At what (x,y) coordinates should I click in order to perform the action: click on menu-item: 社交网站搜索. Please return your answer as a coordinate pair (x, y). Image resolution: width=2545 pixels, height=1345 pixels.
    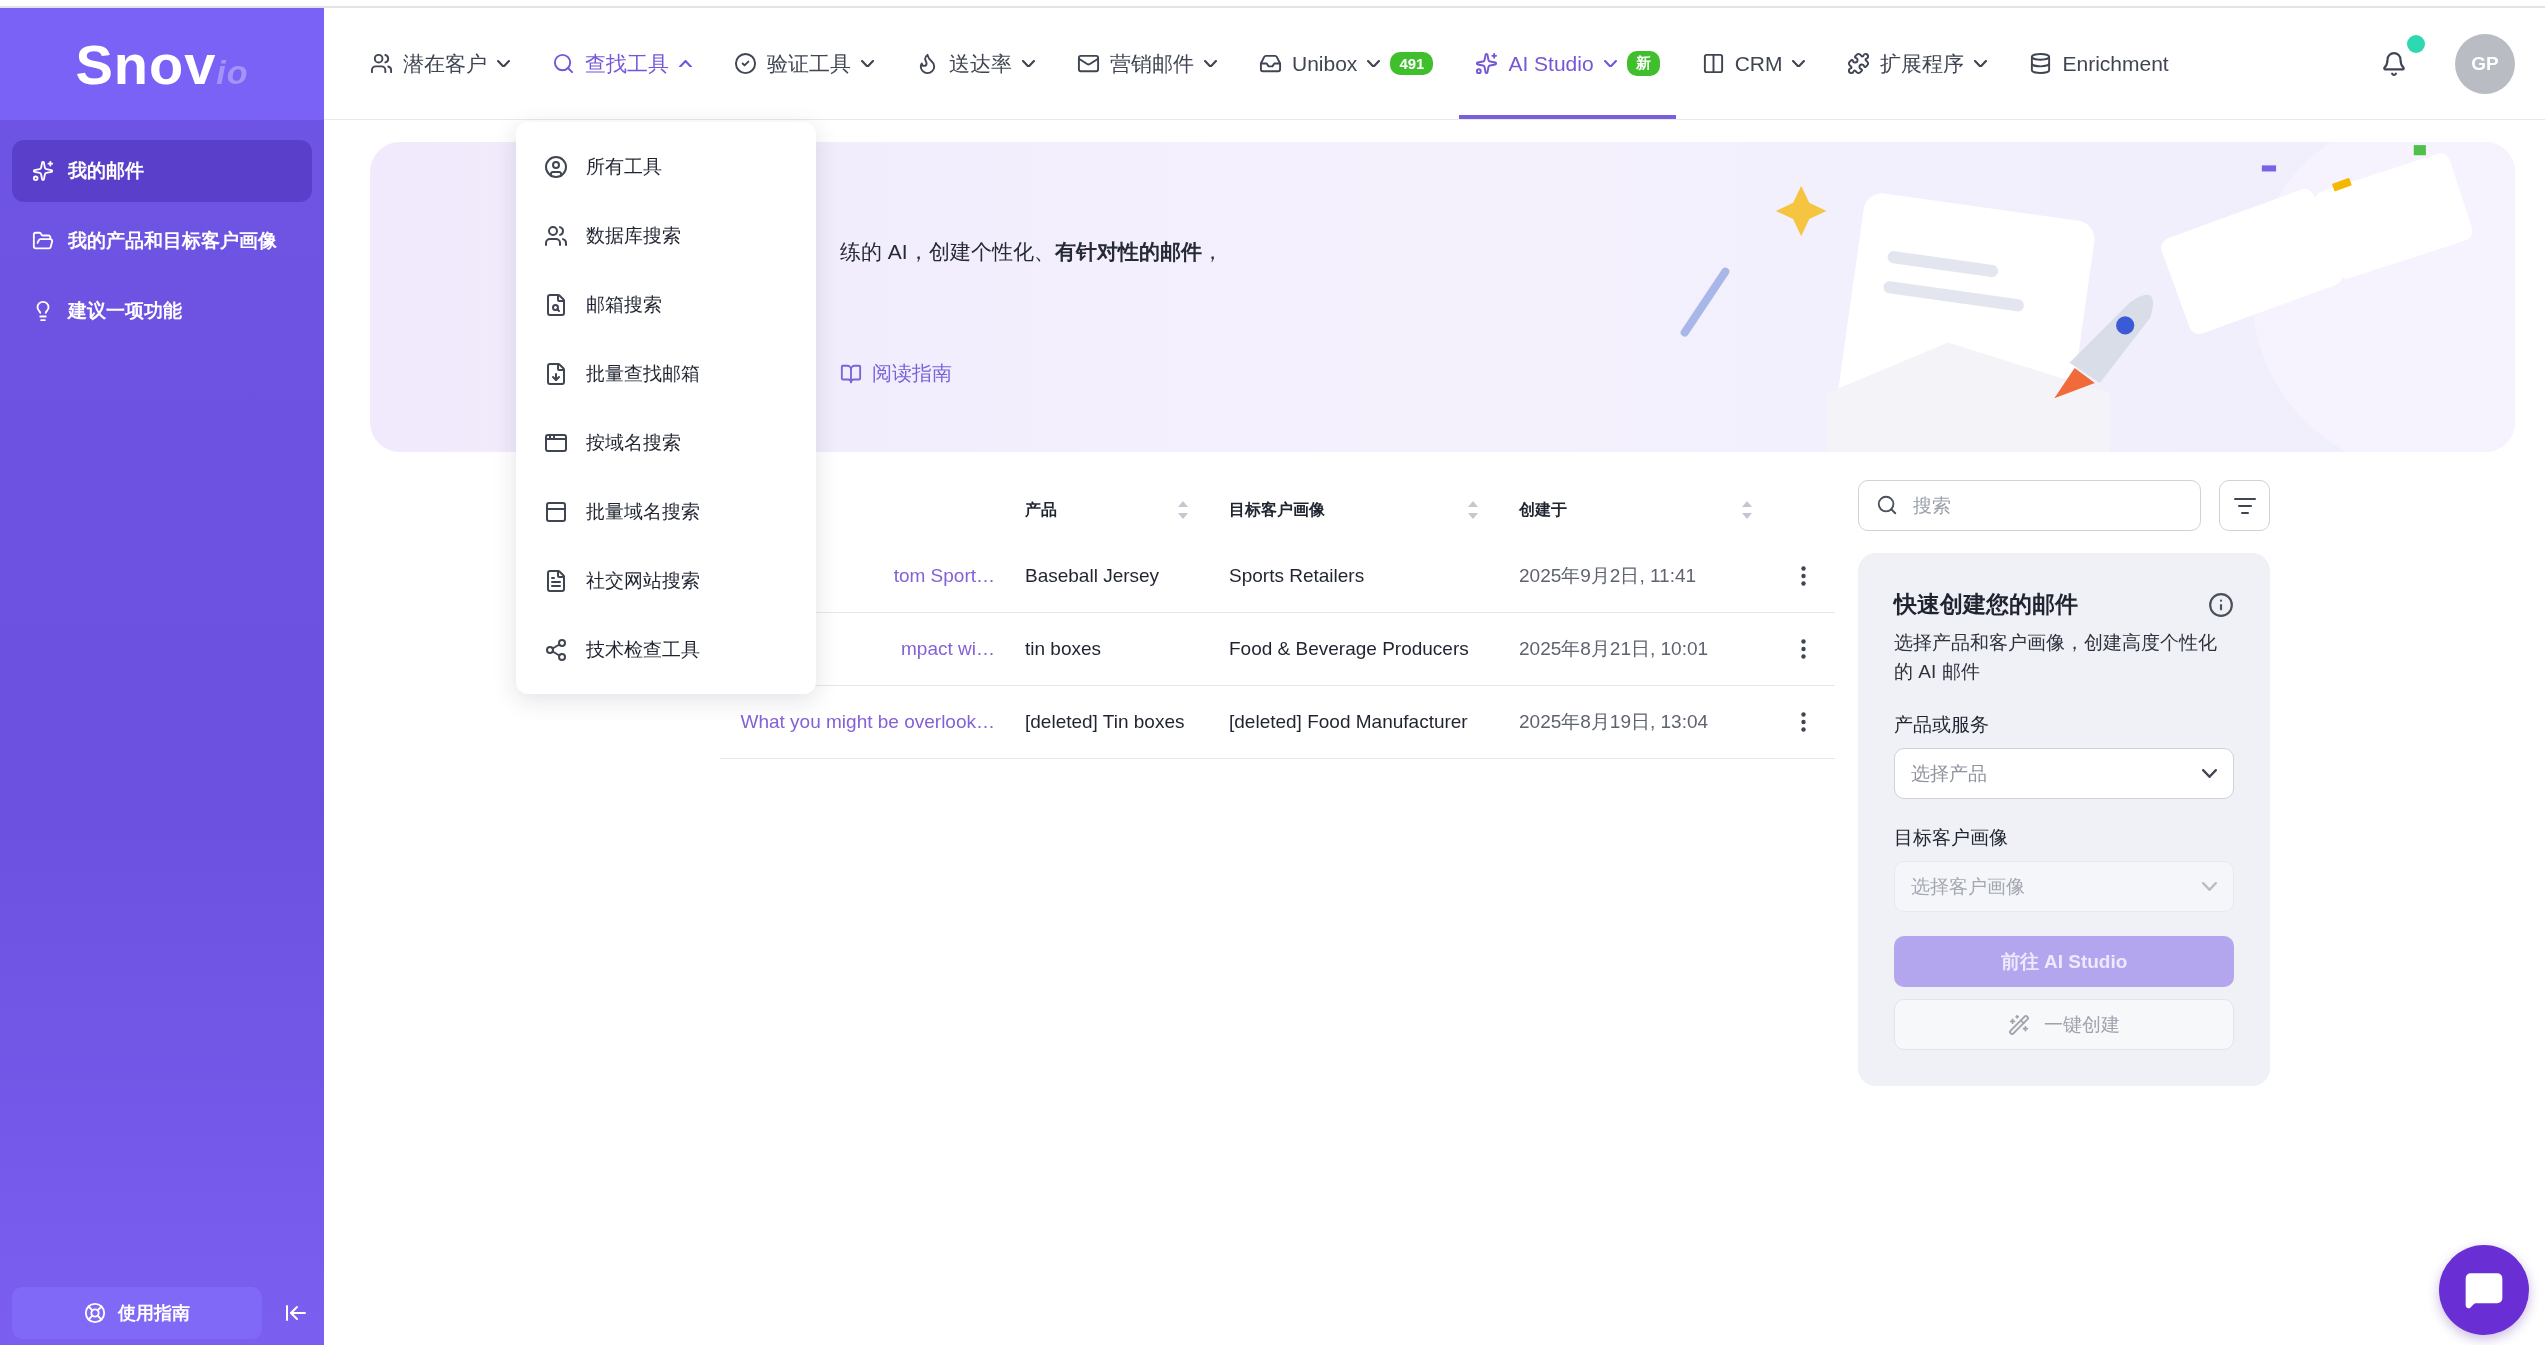
    Looking at the image, I should click on (666, 580).